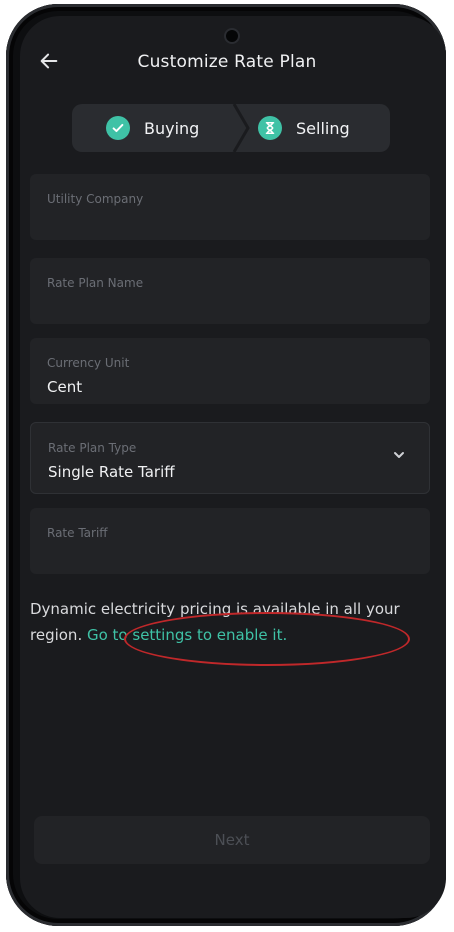 This screenshot has height=932, width=454. I want to click on utility-company-label: Utility Company, so click(95, 199).